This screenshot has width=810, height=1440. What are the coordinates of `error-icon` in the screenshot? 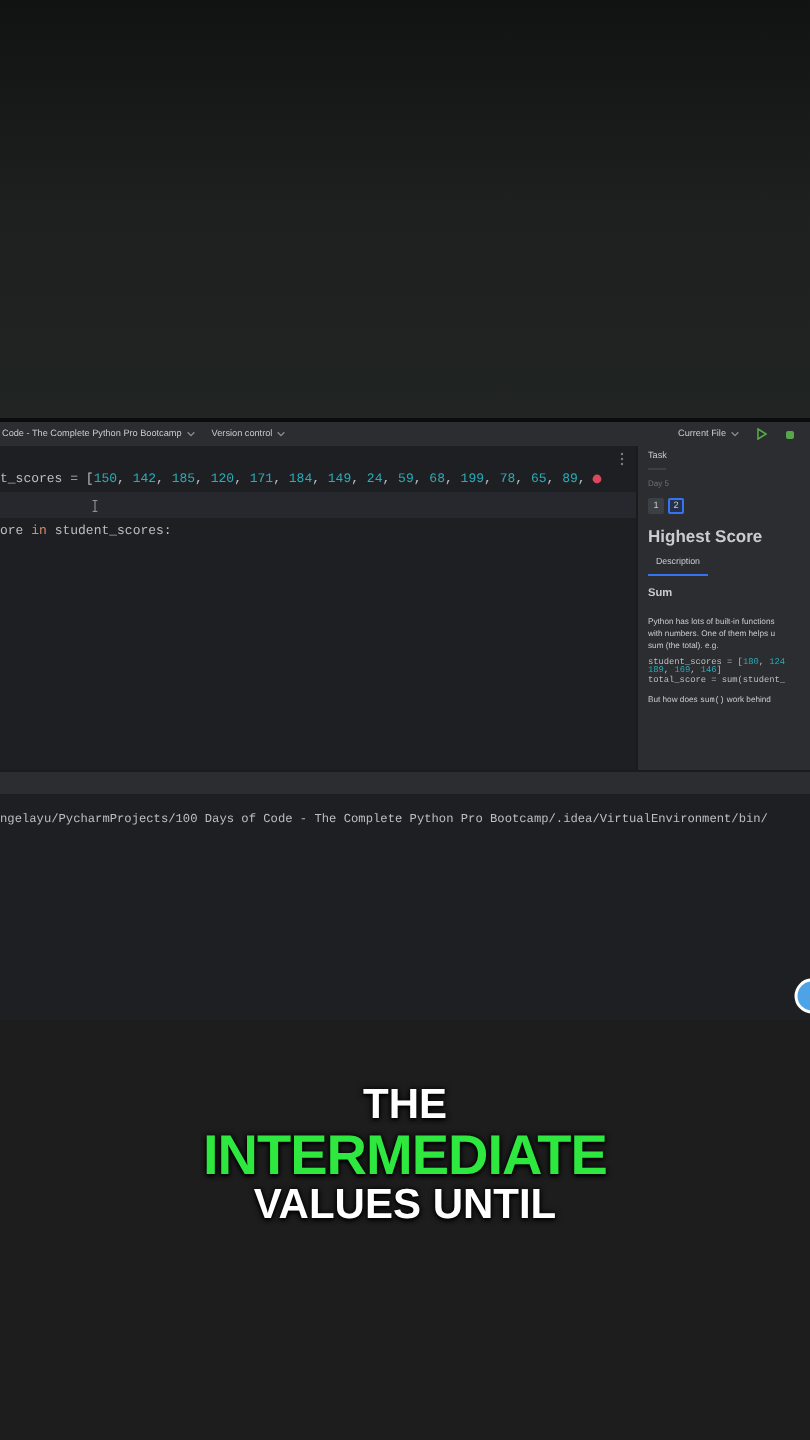 It's located at (596, 479).